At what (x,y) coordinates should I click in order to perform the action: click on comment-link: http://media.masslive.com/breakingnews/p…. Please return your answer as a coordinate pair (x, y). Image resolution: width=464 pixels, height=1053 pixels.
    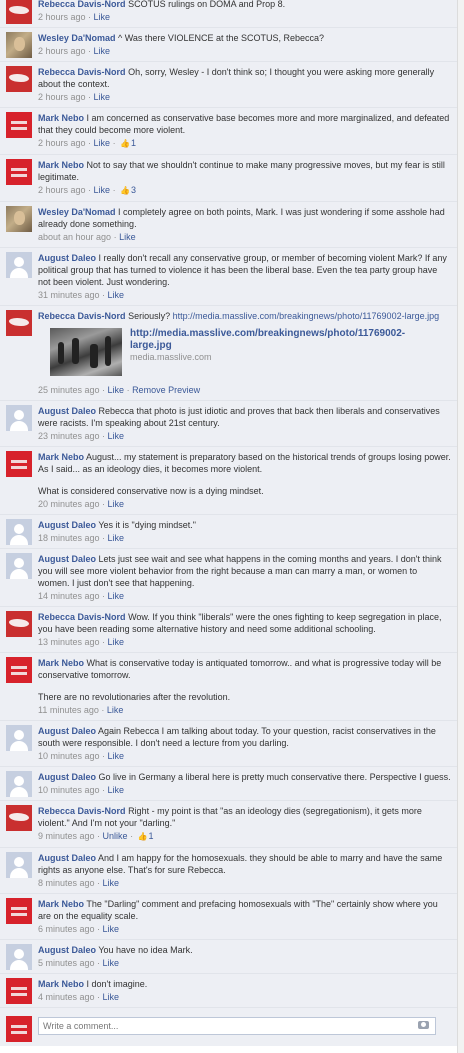
    Looking at the image, I should click on (306, 316).